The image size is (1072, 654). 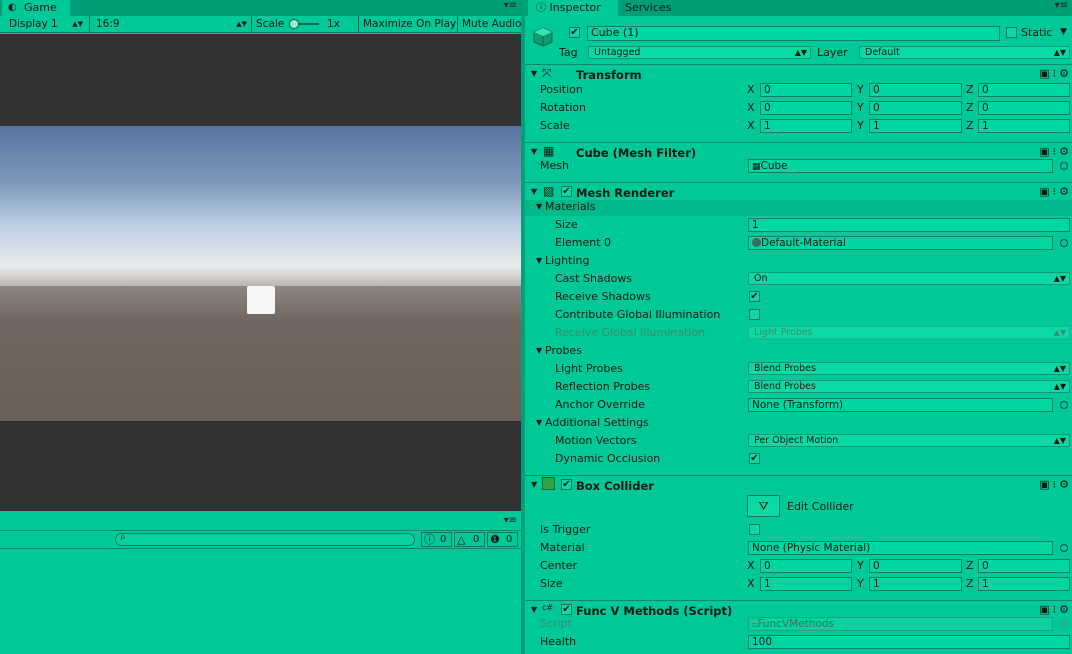 What do you see at coordinates (806, 90) in the screenshot?
I see `position-x-input: 0` at bounding box center [806, 90].